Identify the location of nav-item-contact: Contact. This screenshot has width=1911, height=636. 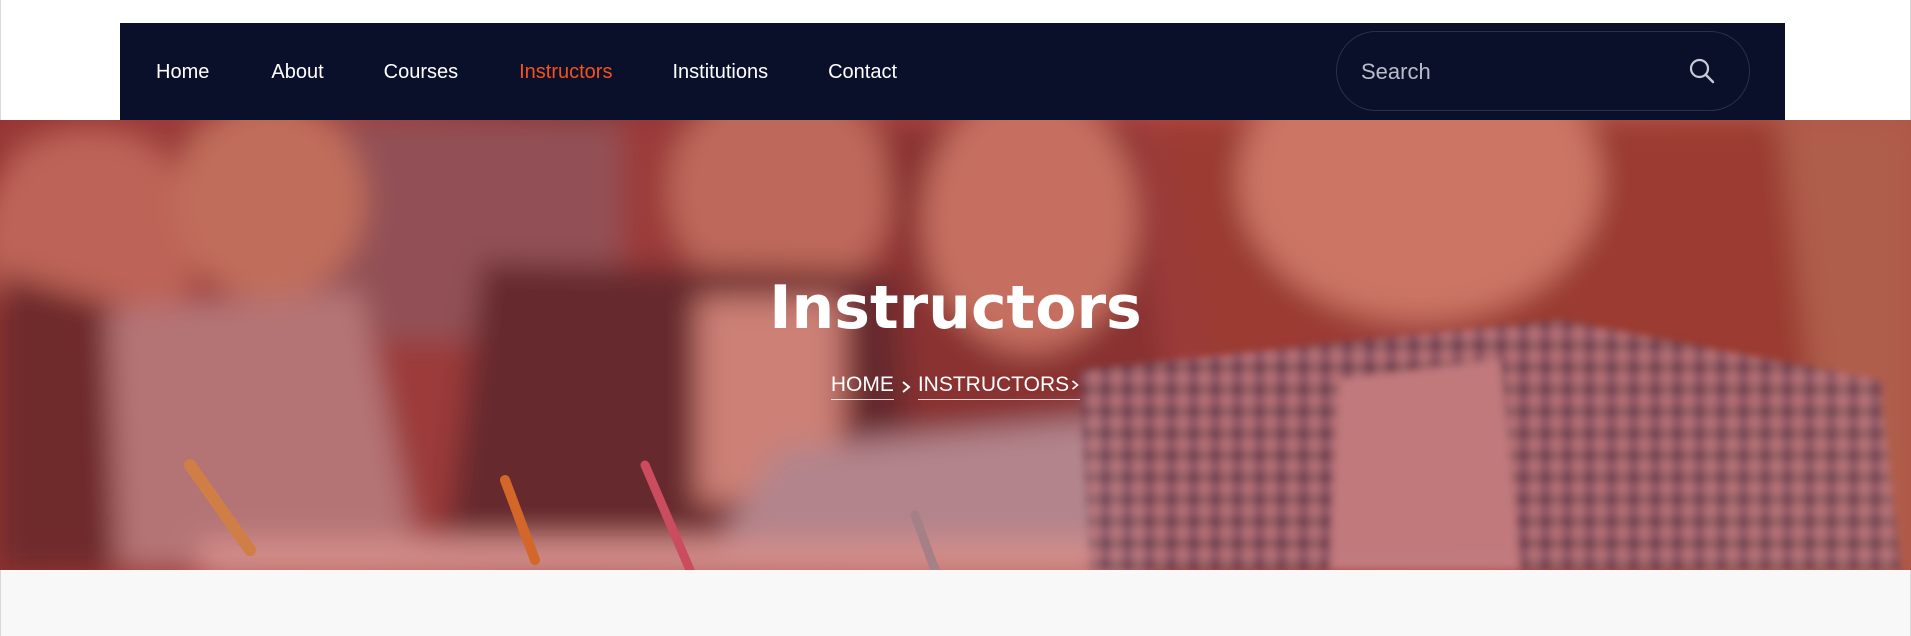
(862, 72).